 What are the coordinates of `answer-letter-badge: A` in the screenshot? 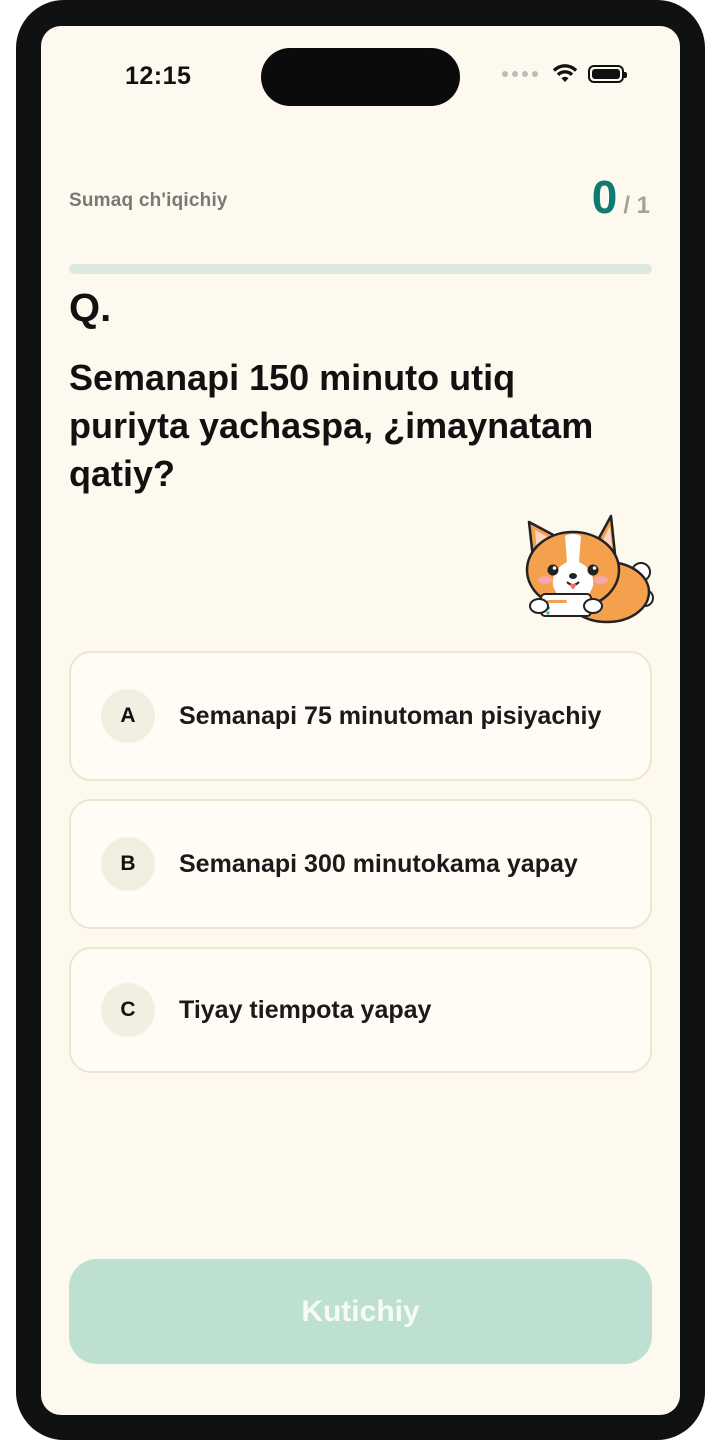 It's located at (128, 716).